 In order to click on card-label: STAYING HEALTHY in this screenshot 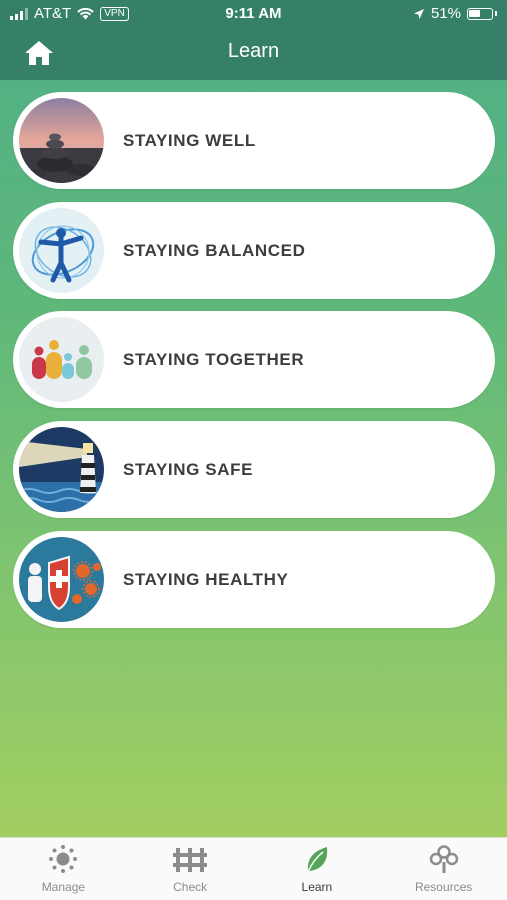, I will do `click(206, 579)`.